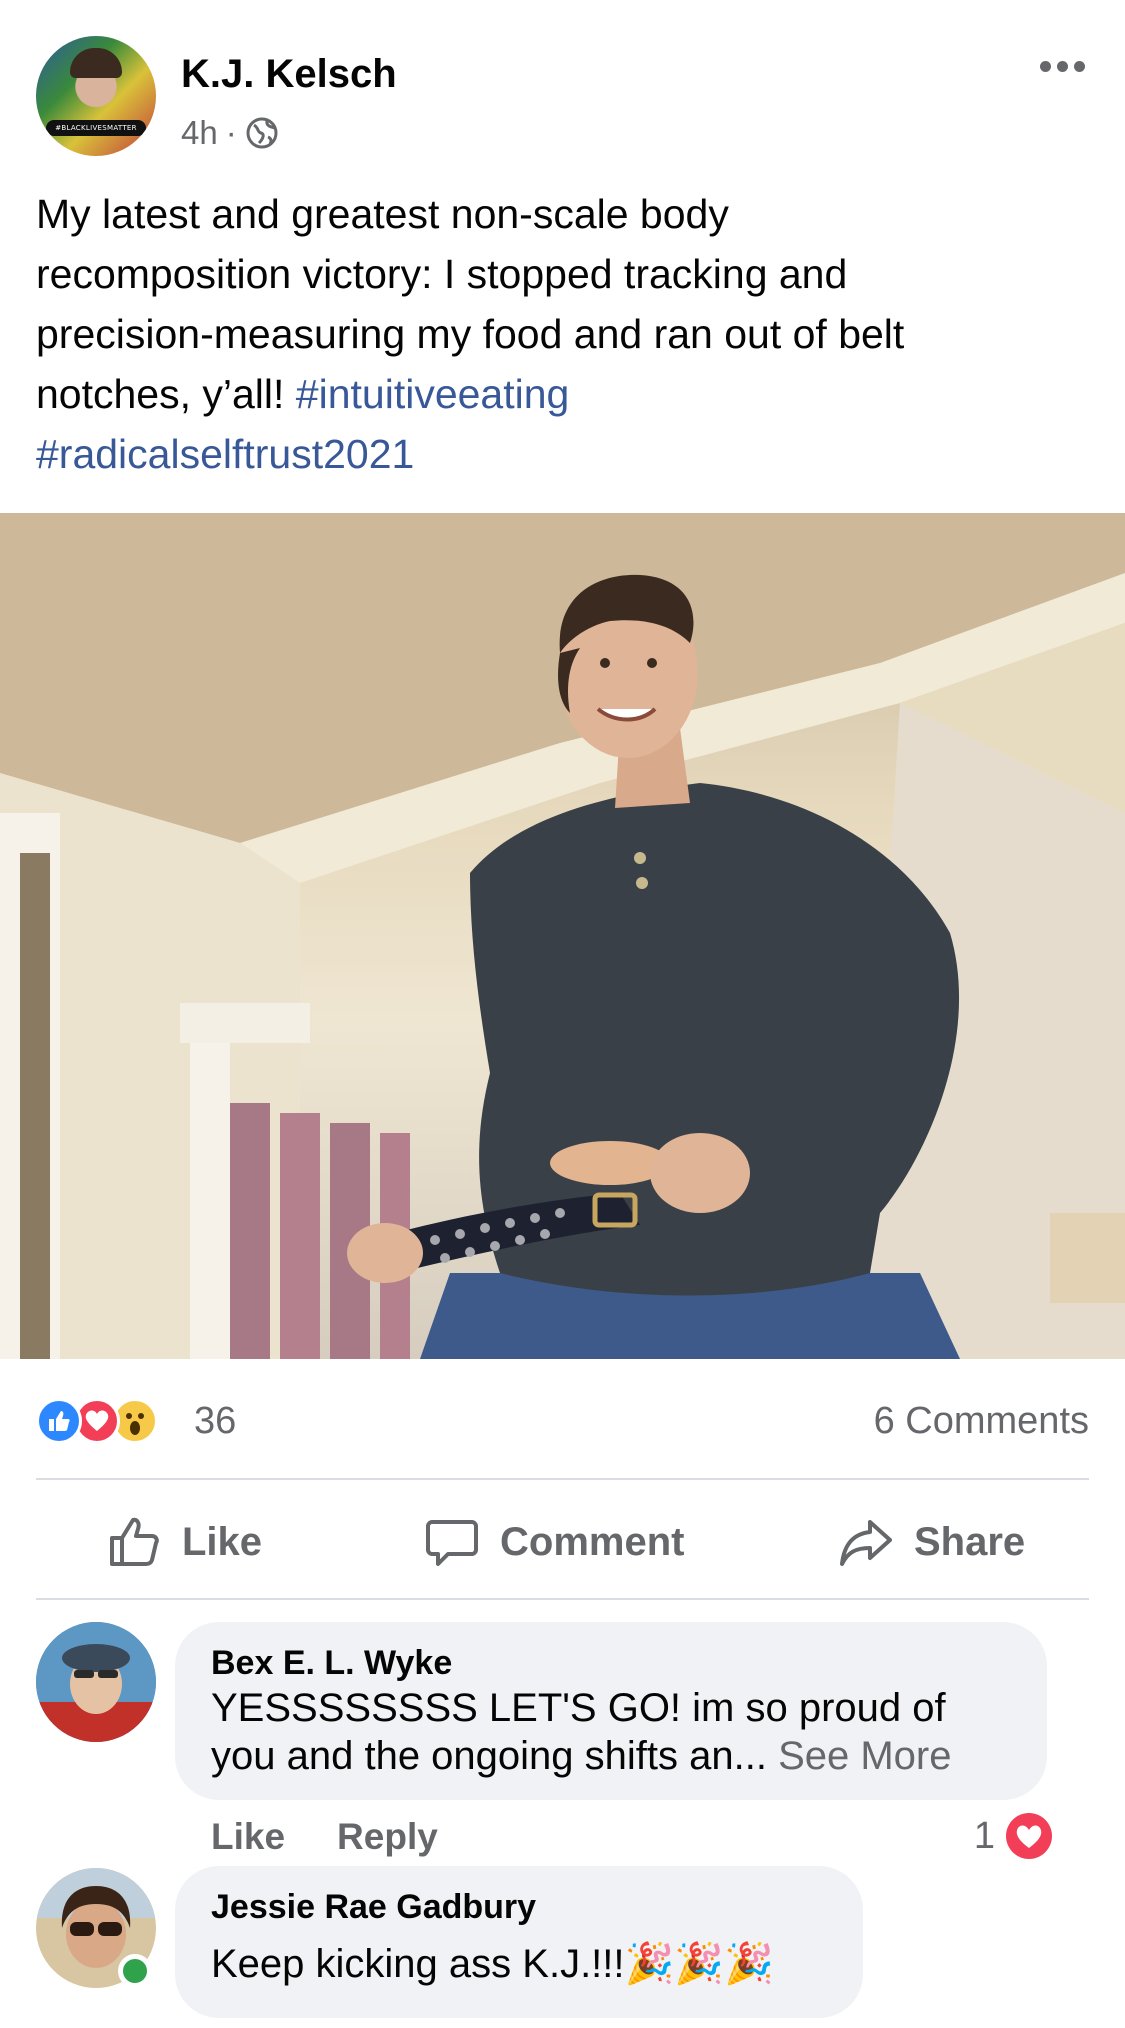  Describe the element at coordinates (611, 1663) in the screenshot. I see `commenter-name: Bex E. L. Wyke` at that location.